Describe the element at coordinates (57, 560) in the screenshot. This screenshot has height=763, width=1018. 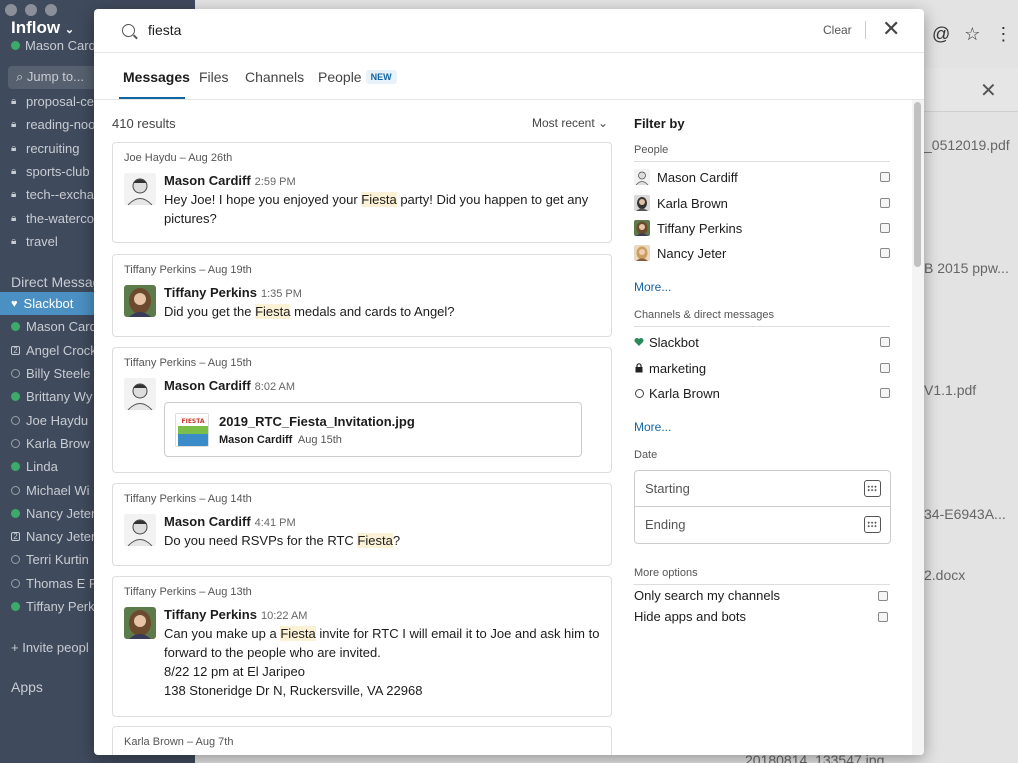
I see `sidebar-dm-label: Terri Kurtin` at that location.